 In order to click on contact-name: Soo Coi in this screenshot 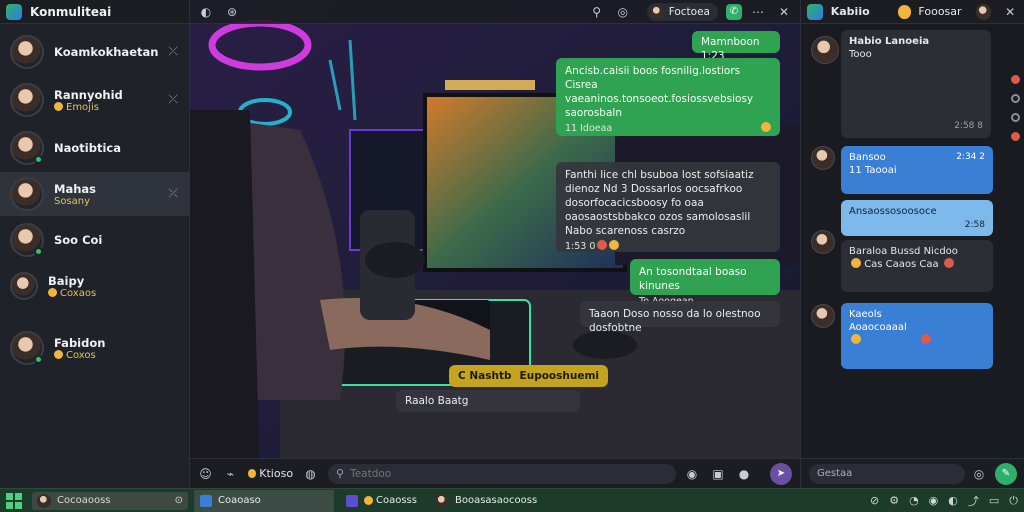, I will do `click(78, 240)`.